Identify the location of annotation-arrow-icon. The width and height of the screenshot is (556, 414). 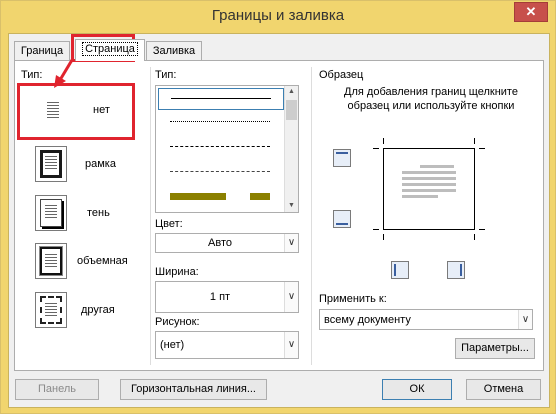
(64, 73).